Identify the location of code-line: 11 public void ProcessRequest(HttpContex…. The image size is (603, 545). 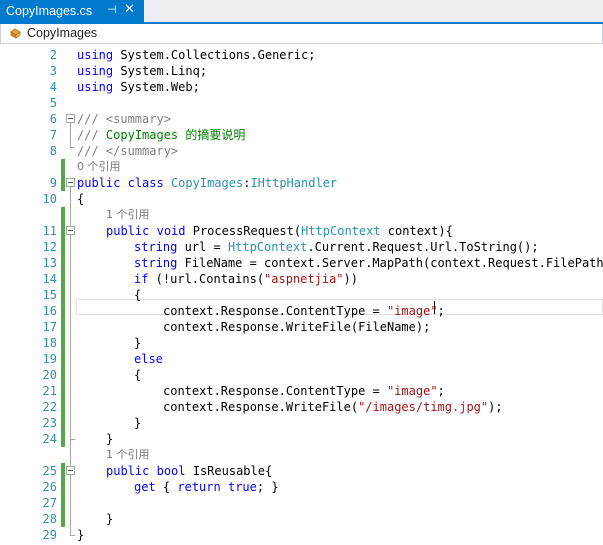
(301, 231).